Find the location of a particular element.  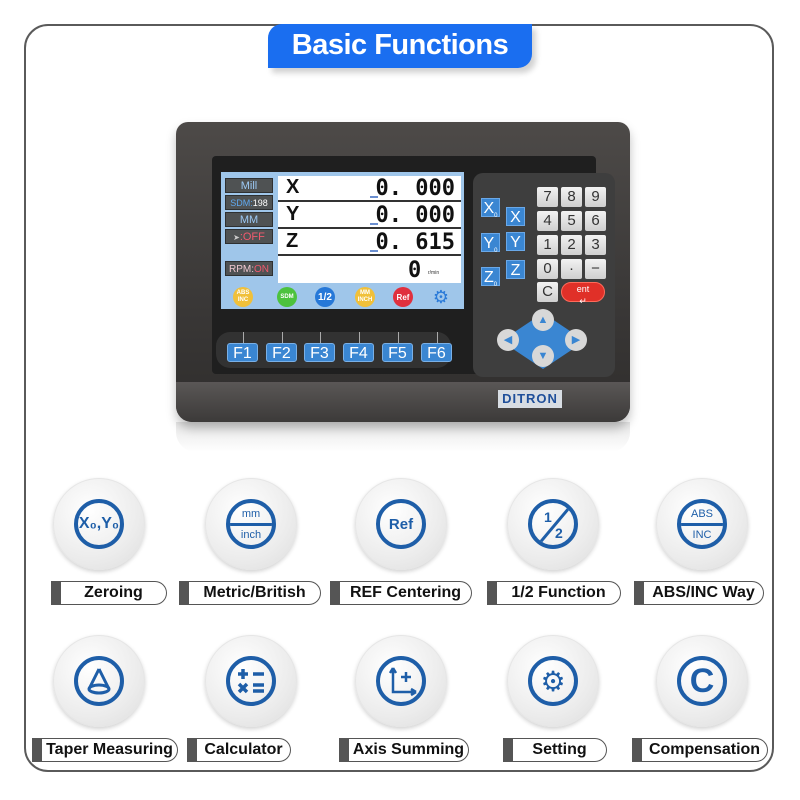

laser-state: :OFF is located at coordinates (252, 237).